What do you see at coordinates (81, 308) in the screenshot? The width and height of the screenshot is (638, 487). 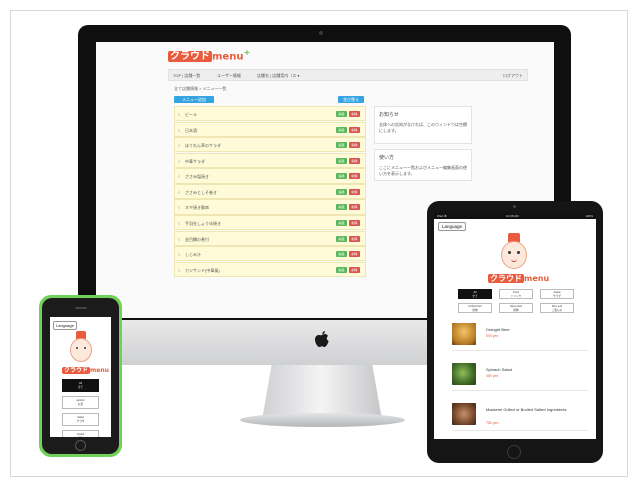 I see `speaker-icon` at bounding box center [81, 308].